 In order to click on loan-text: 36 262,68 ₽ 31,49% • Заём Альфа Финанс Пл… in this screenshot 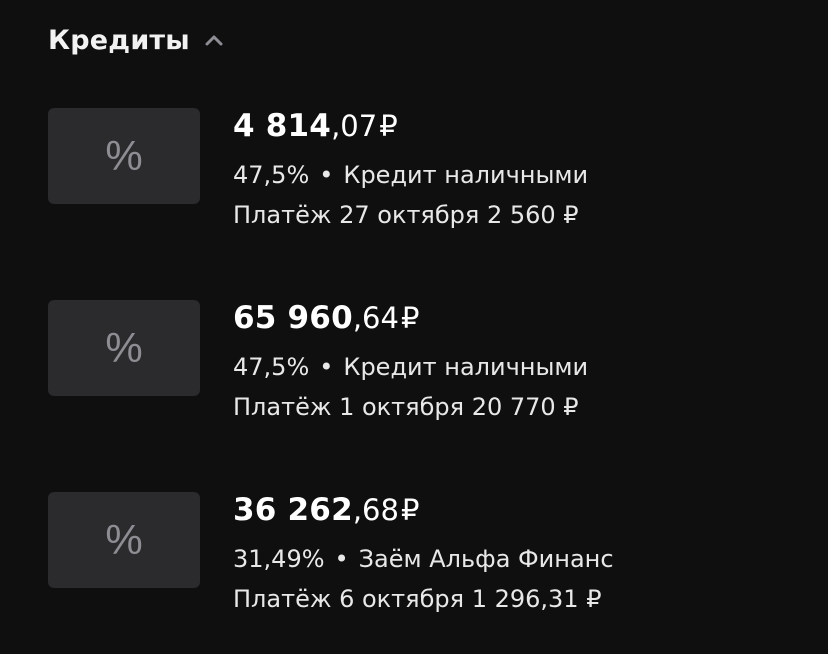, I will do `click(513, 553)`.